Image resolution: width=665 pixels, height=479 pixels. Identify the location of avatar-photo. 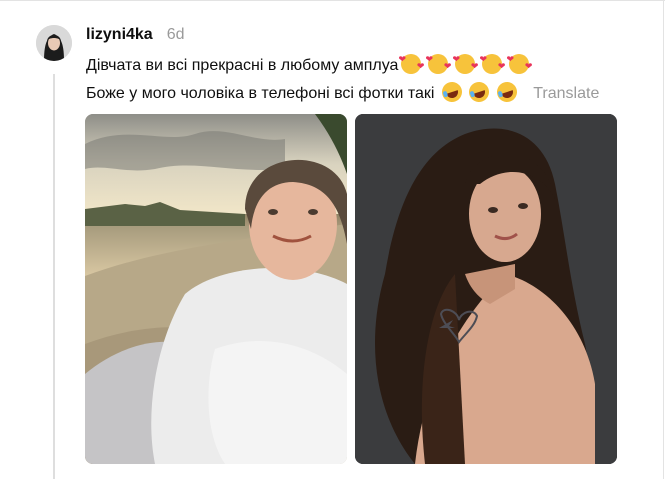
(54, 43).